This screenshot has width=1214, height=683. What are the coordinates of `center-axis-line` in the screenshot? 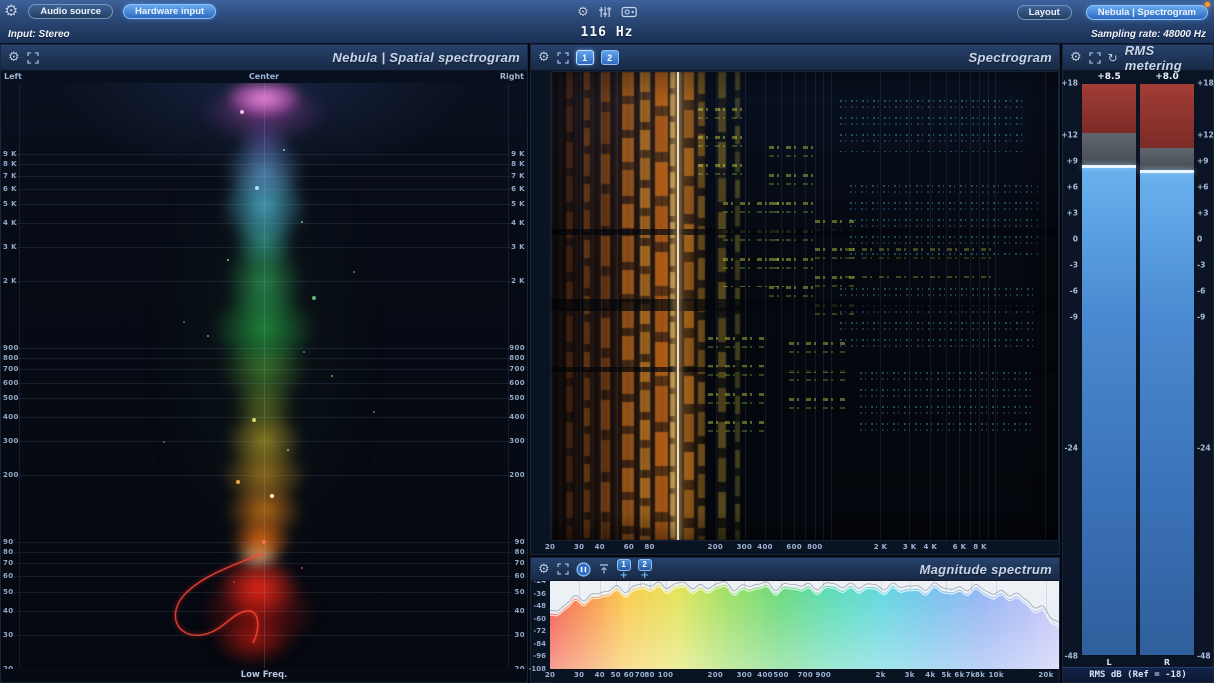 It's located at (264, 376).